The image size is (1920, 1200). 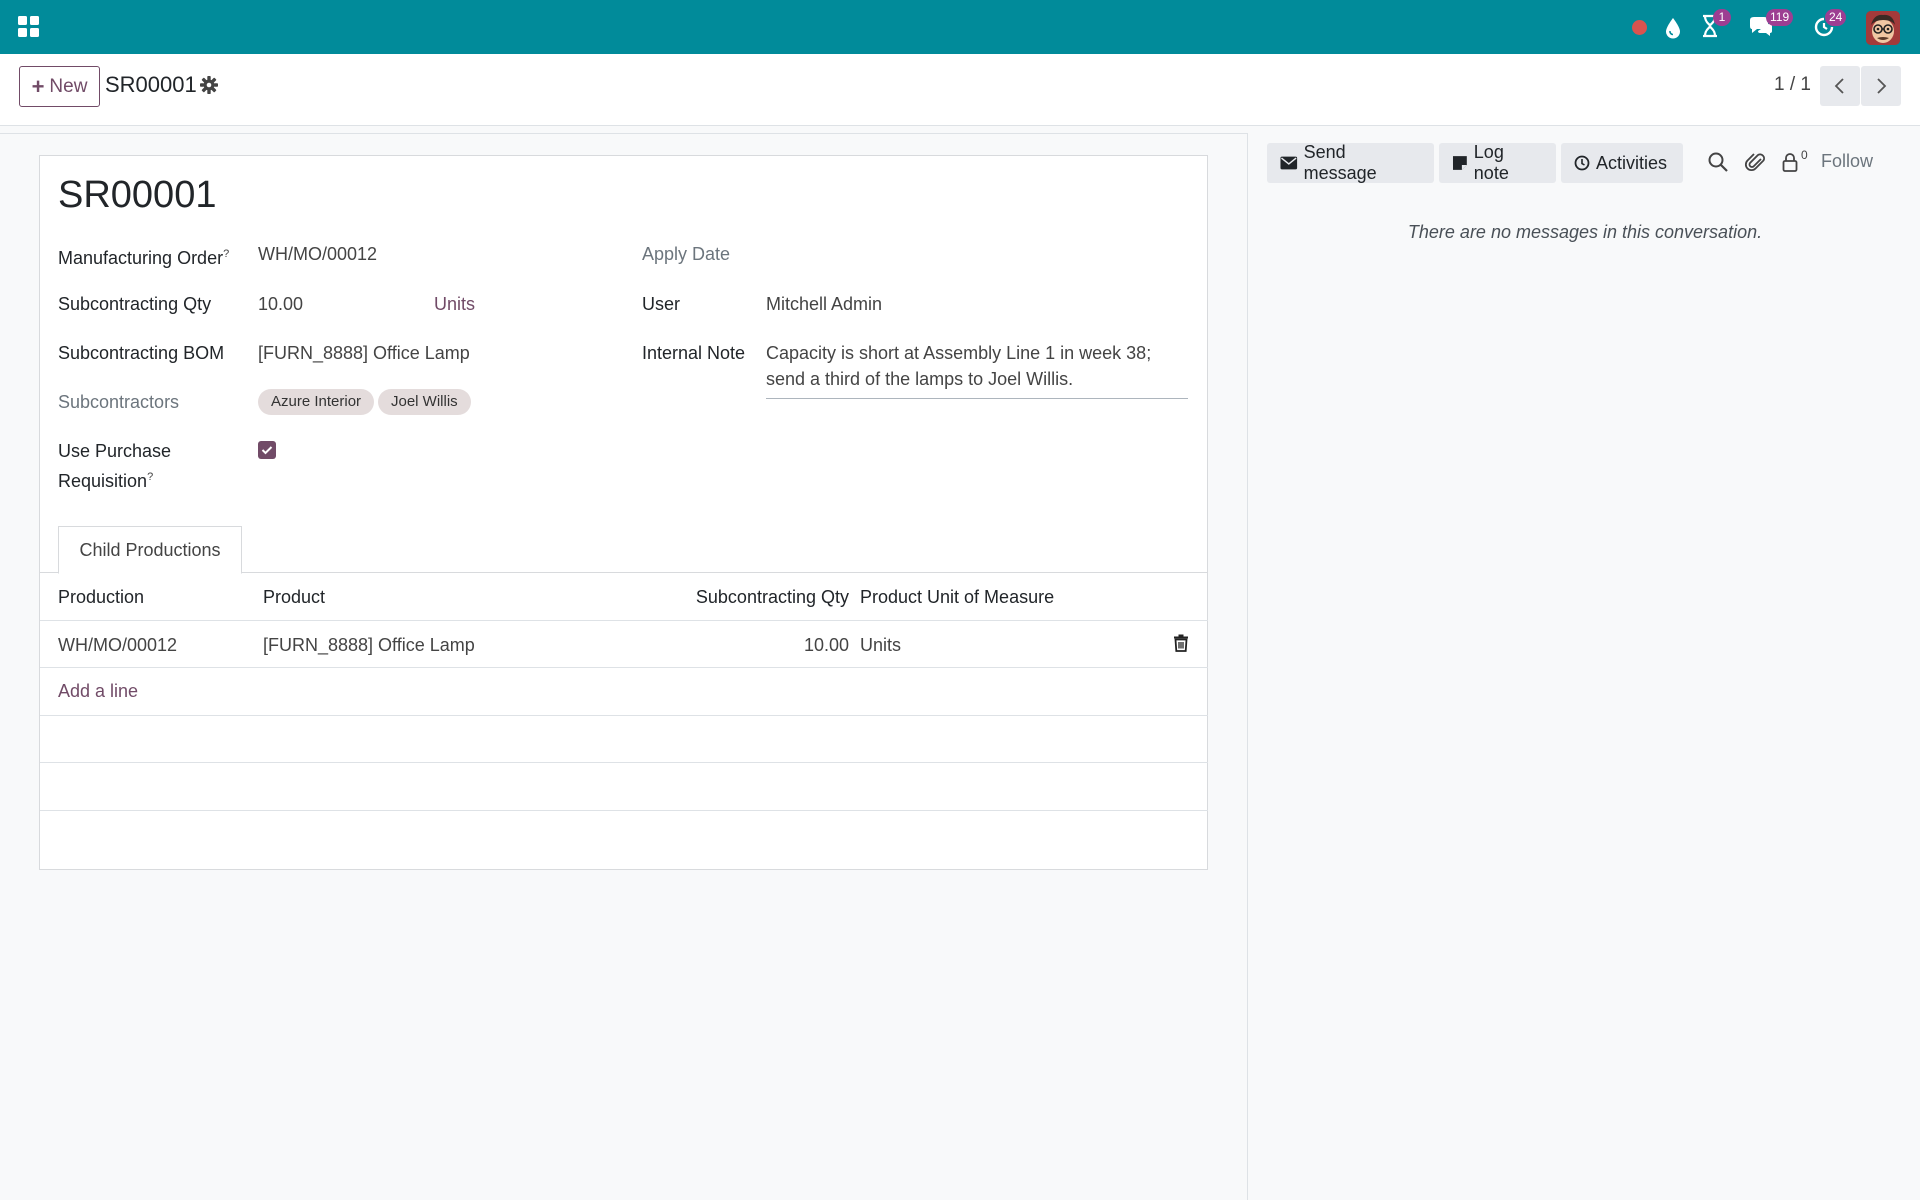 What do you see at coordinates (1756, 162) in the screenshot?
I see `paperclip-icon` at bounding box center [1756, 162].